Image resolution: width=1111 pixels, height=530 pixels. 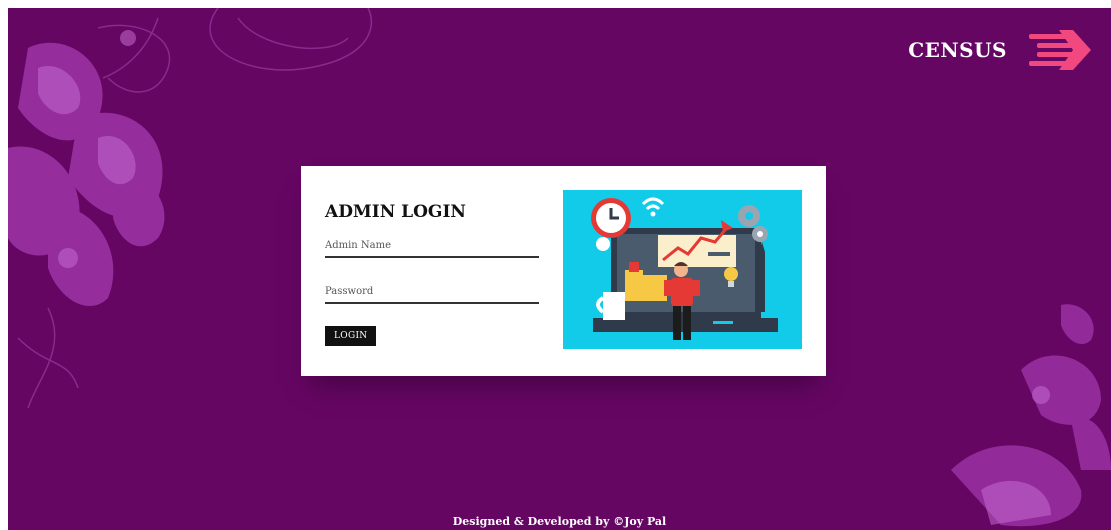 I want to click on floral-decoration-bottom-right, so click(x=1031, y=415).